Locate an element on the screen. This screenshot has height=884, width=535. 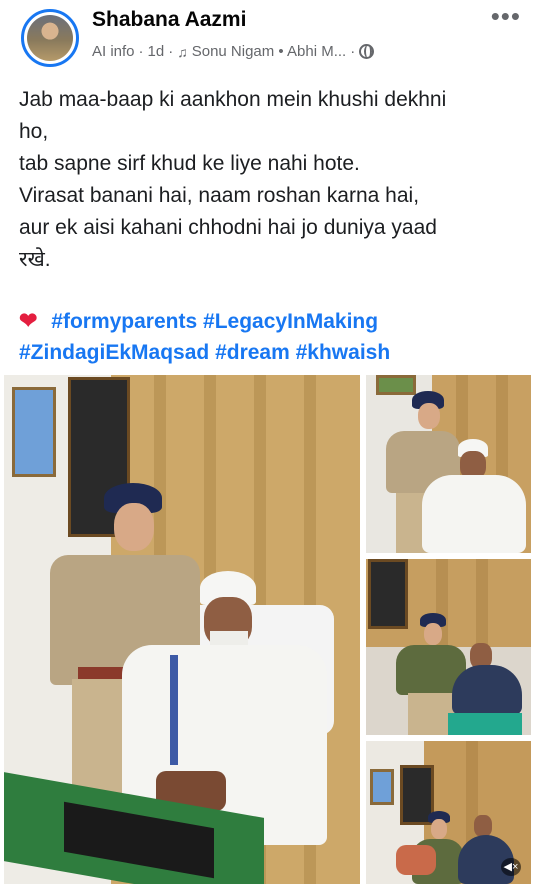
elder-face is located at coordinates (483, 826).